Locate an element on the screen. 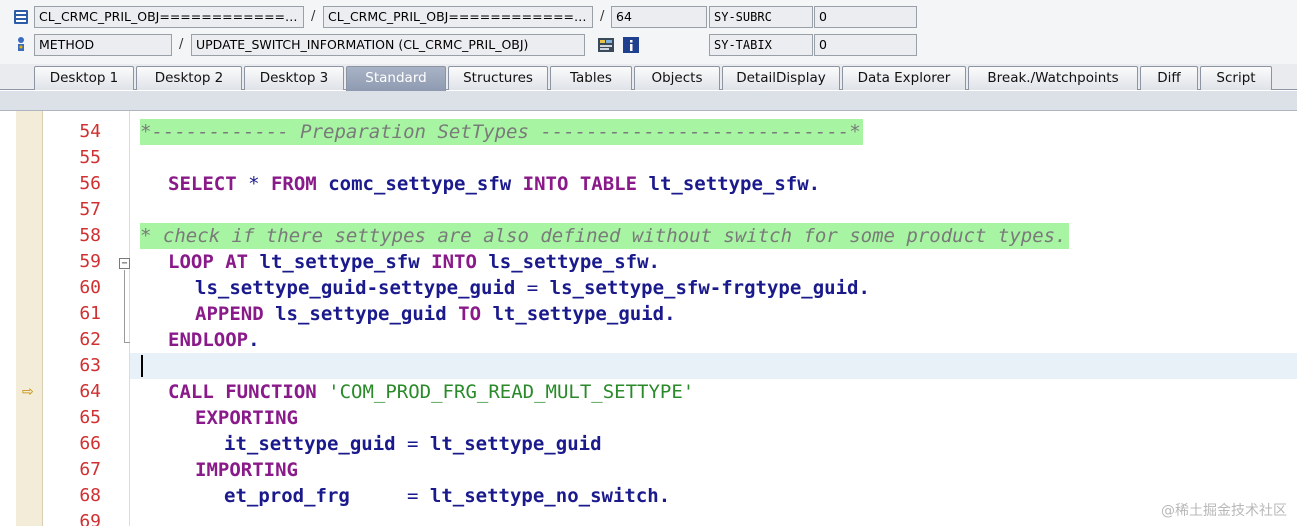  keyword: LOOP AT is located at coordinates (208, 262).